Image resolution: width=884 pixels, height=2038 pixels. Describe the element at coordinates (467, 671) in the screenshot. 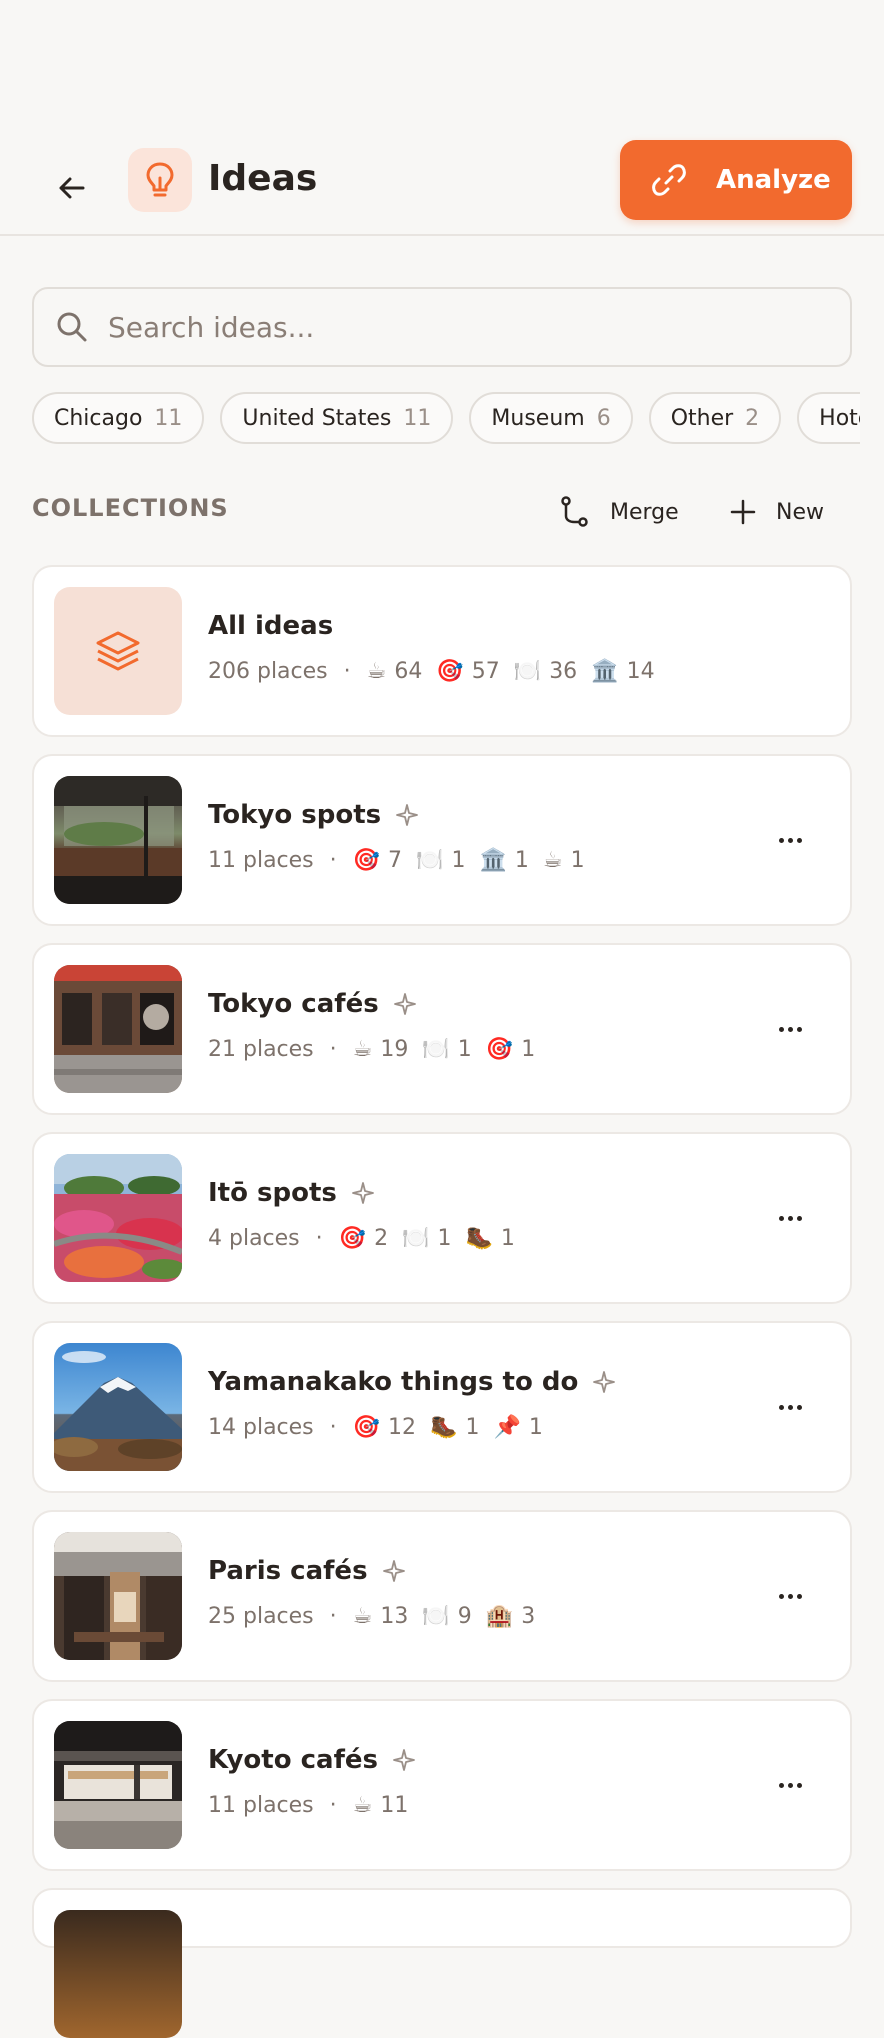

I see `stat-target: 🎯 57` at that location.